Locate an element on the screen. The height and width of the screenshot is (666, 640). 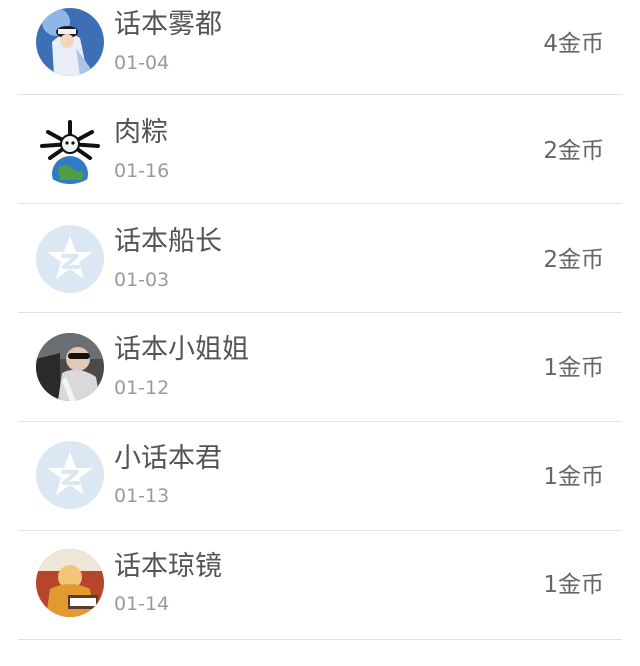
user-name: 话本琼镜 is located at coordinates (168, 566).